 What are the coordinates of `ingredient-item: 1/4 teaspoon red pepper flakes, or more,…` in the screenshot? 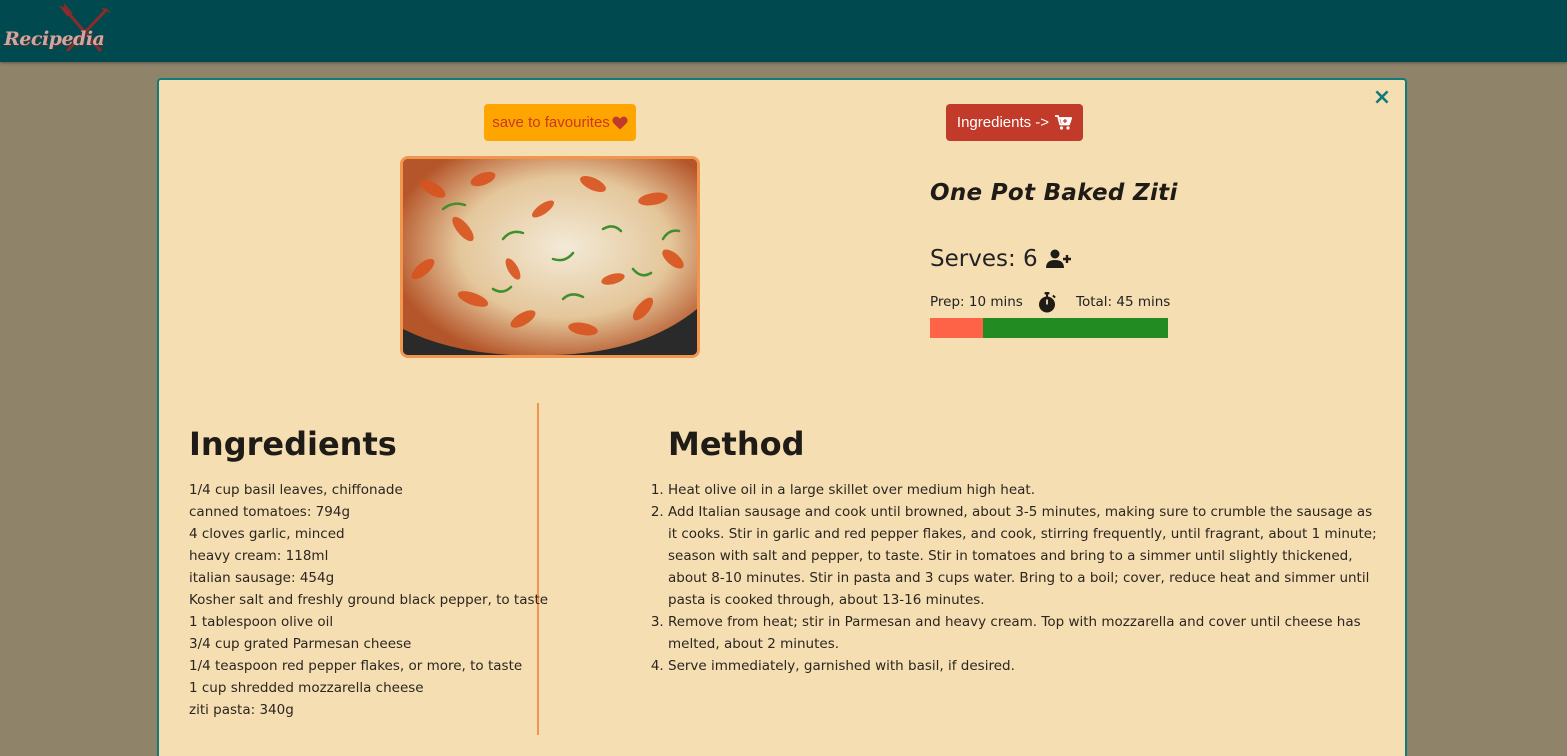 It's located at (356, 666).